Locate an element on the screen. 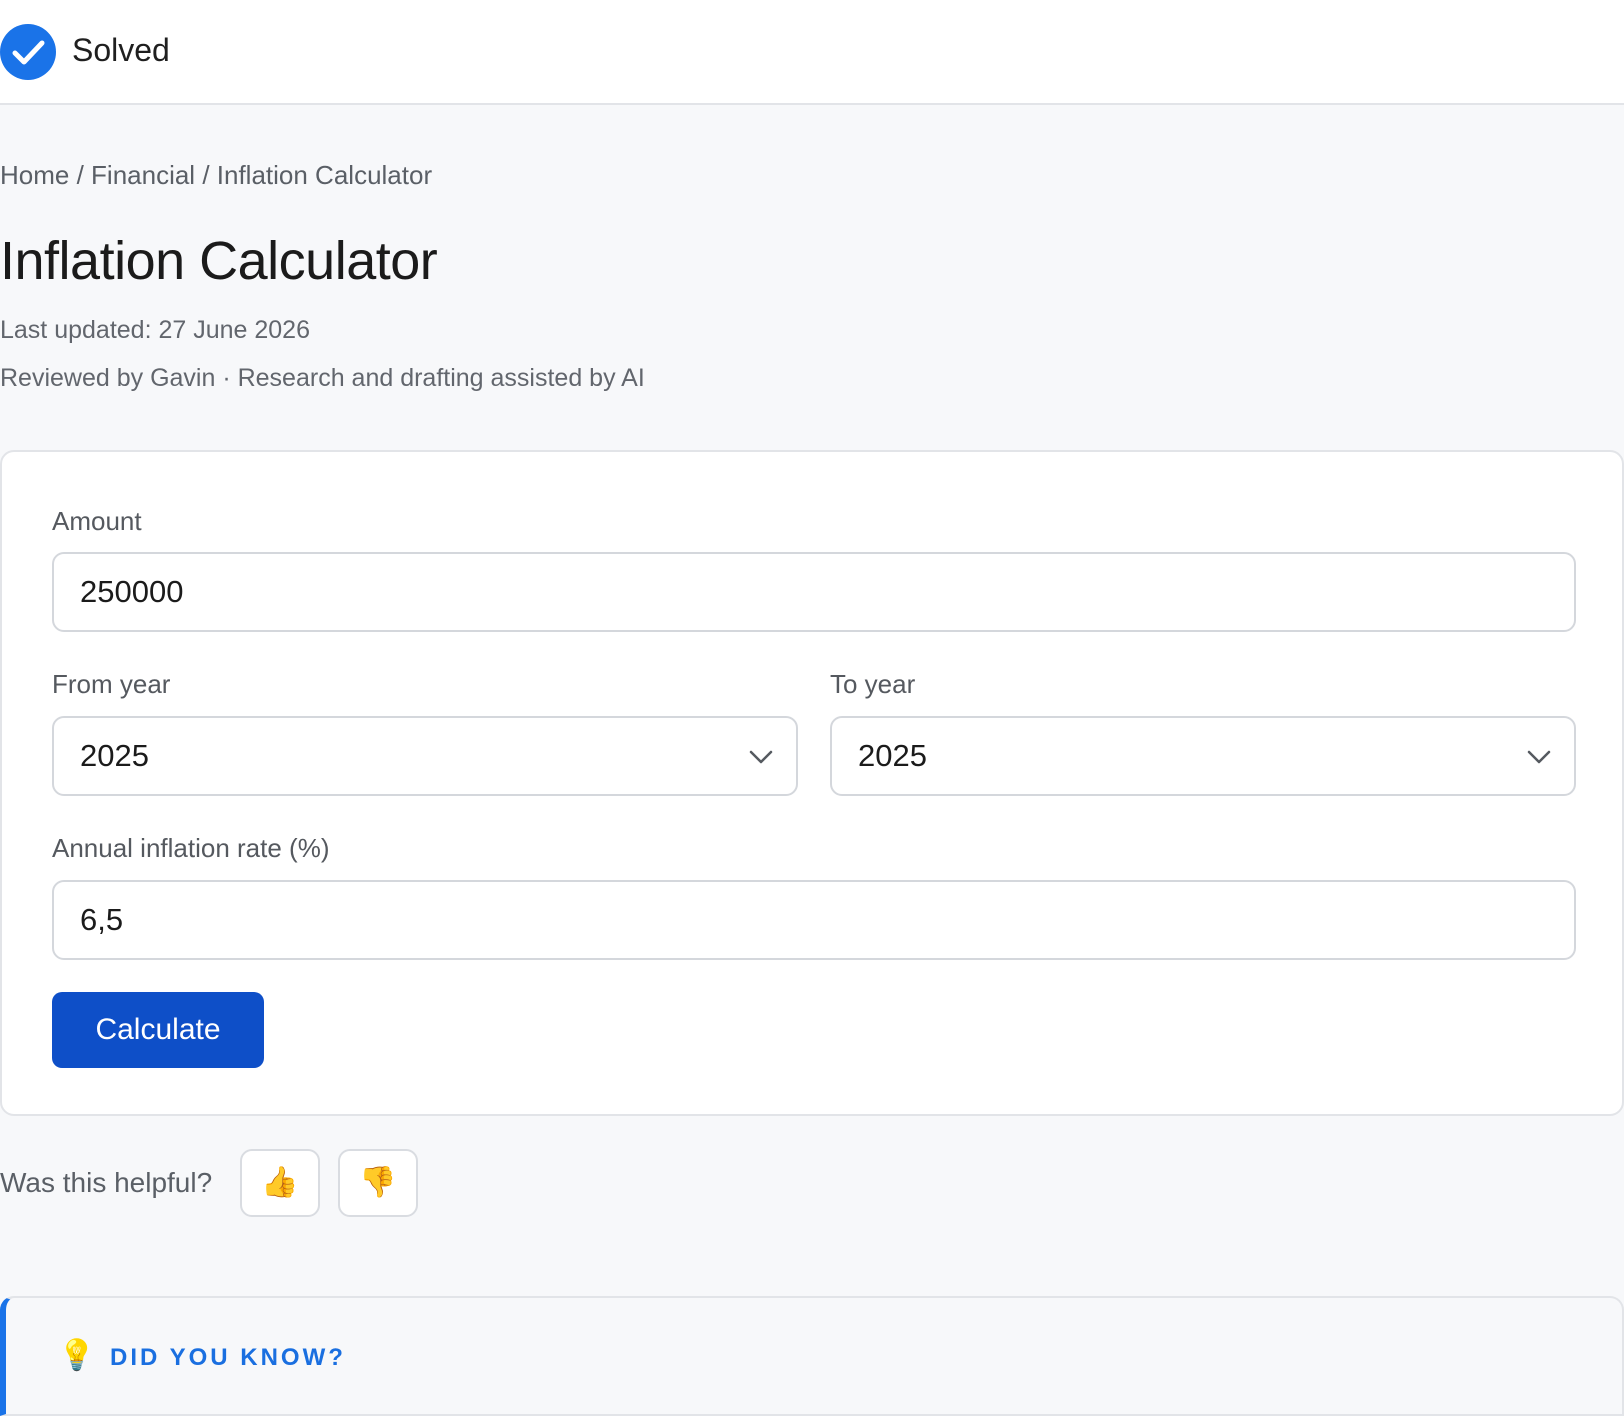 The image size is (1624, 1416). thumbs-down-icon: 👎 is located at coordinates (378, 1182).